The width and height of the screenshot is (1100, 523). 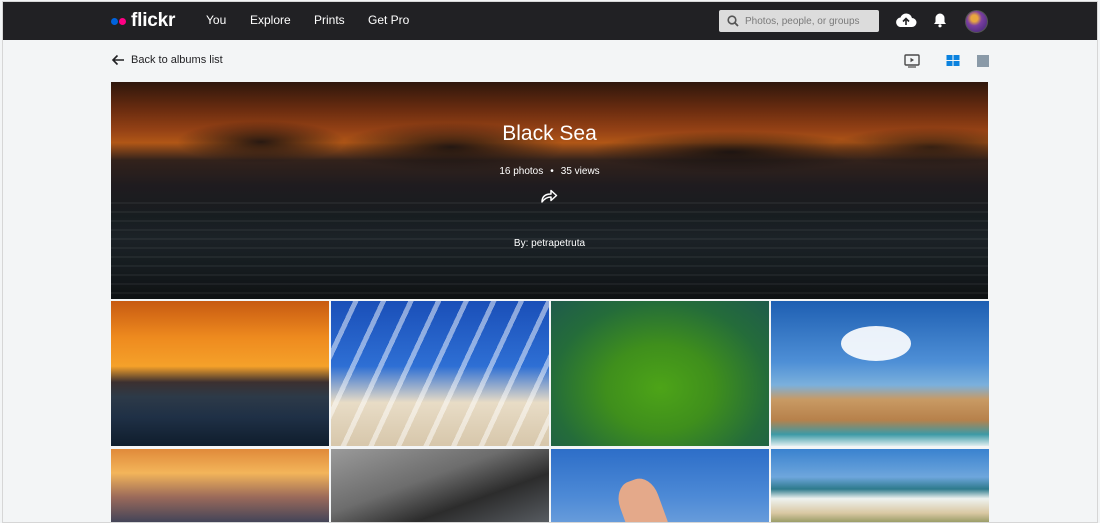 What do you see at coordinates (270, 20) in the screenshot?
I see `nav-explore: Explore` at bounding box center [270, 20].